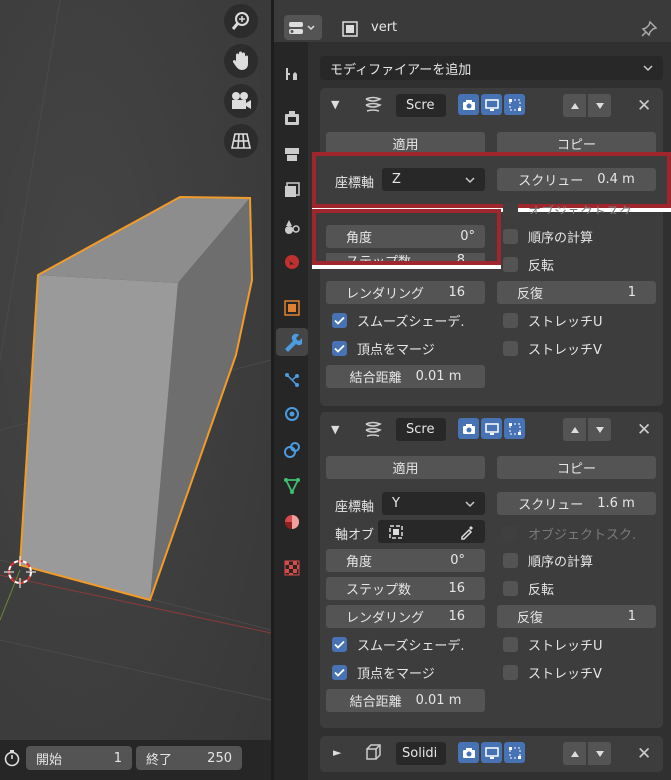  I want to click on view-layer-tab-icon, so click(292, 190).